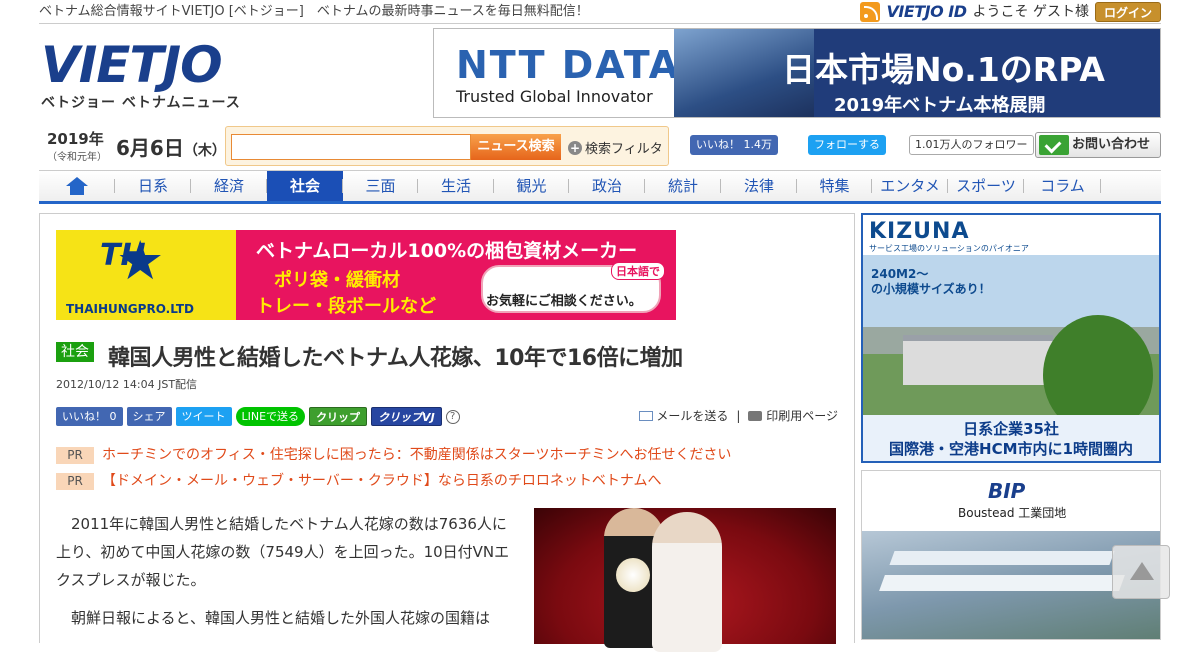 The height and width of the screenshot is (652, 1200). Describe the element at coordinates (645, 416) in the screenshot. I see `envelope-icon` at that location.